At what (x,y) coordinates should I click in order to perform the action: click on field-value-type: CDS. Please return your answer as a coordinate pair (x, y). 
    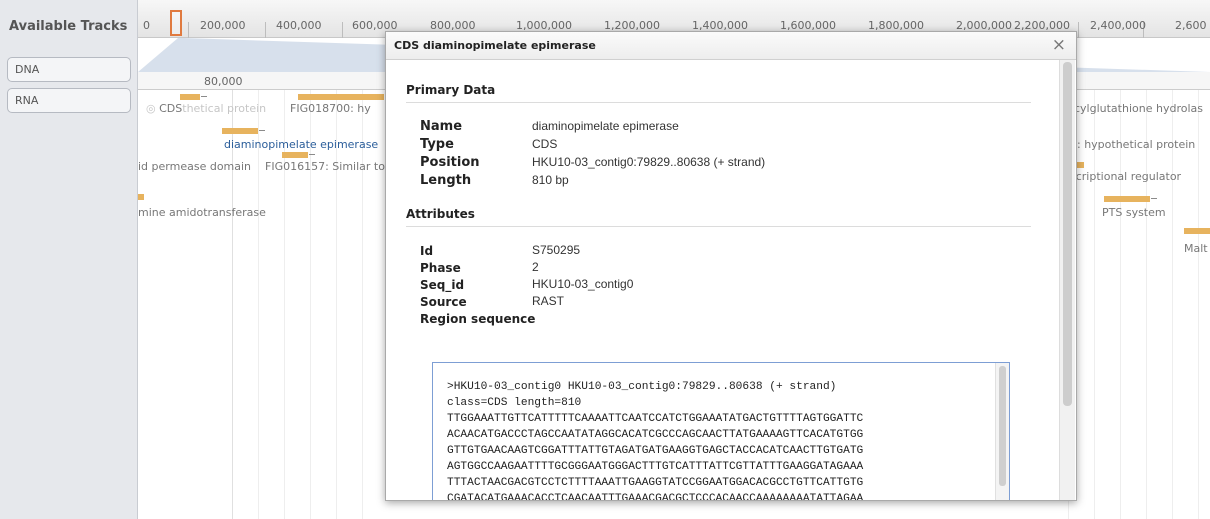
    Looking at the image, I should click on (545, 144).